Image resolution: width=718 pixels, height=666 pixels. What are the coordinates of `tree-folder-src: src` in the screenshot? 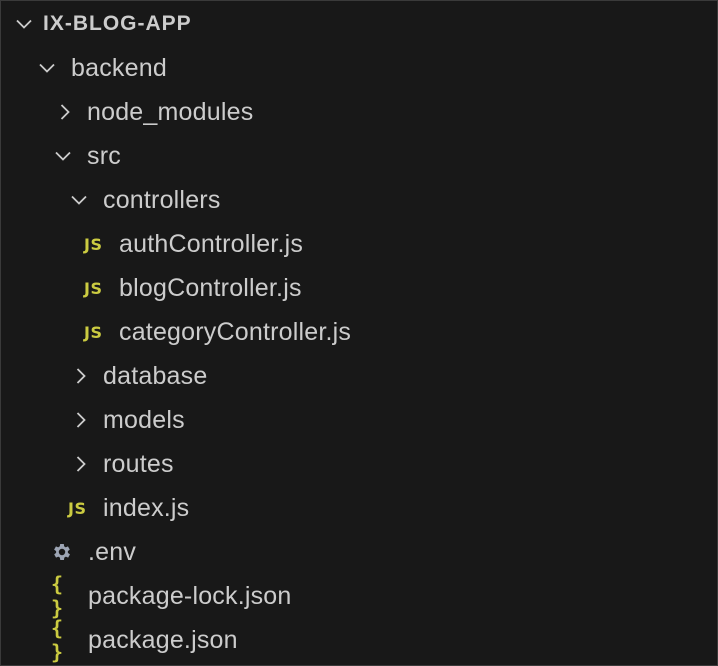 It's located at (359, 156).